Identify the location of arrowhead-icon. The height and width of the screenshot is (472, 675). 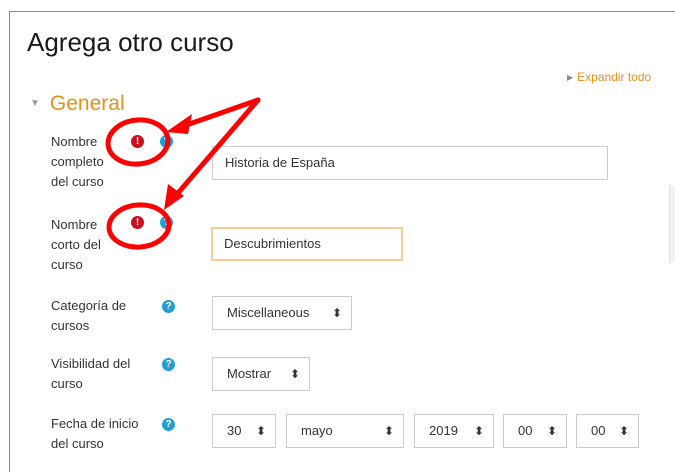
(179, 124).